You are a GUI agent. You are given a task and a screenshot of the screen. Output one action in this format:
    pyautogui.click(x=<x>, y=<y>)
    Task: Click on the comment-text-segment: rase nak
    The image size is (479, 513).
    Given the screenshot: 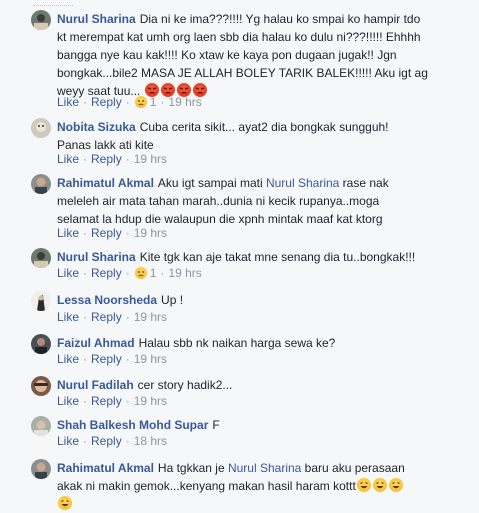 What is the action you would take?
    pyautogui.click(x=364, y=183)
    